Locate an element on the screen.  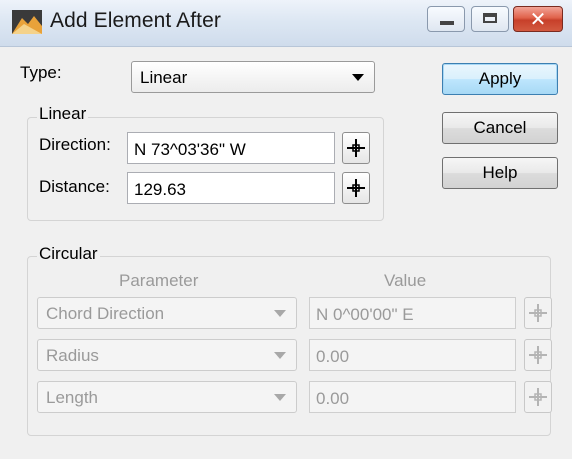
distance-input: 129.63 is located at coordinates (231, 188).